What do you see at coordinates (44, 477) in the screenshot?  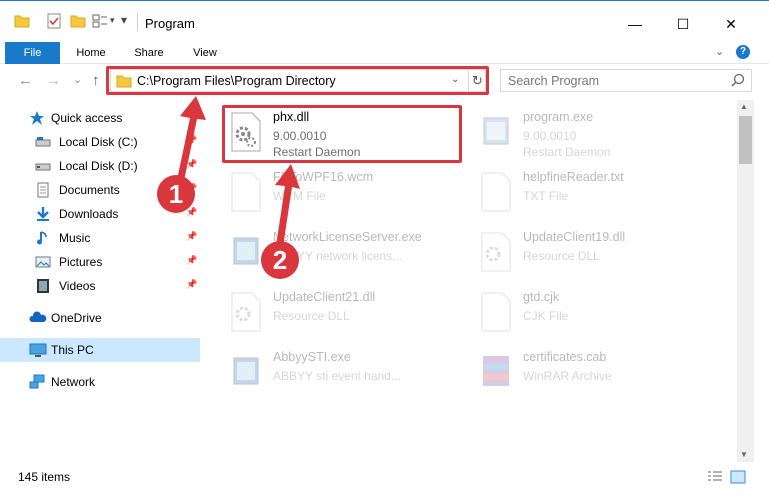 I see `item-count: 145 items` at bounding box center [44, 477].